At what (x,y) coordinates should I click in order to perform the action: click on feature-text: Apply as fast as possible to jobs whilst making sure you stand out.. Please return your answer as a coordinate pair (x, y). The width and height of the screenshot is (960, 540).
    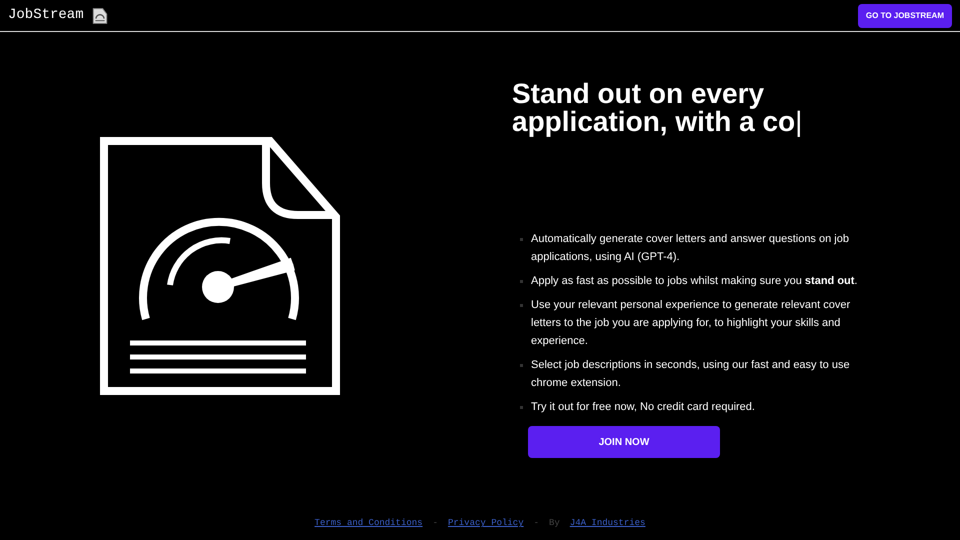
    Looking at the image, I should click on (694, 281).